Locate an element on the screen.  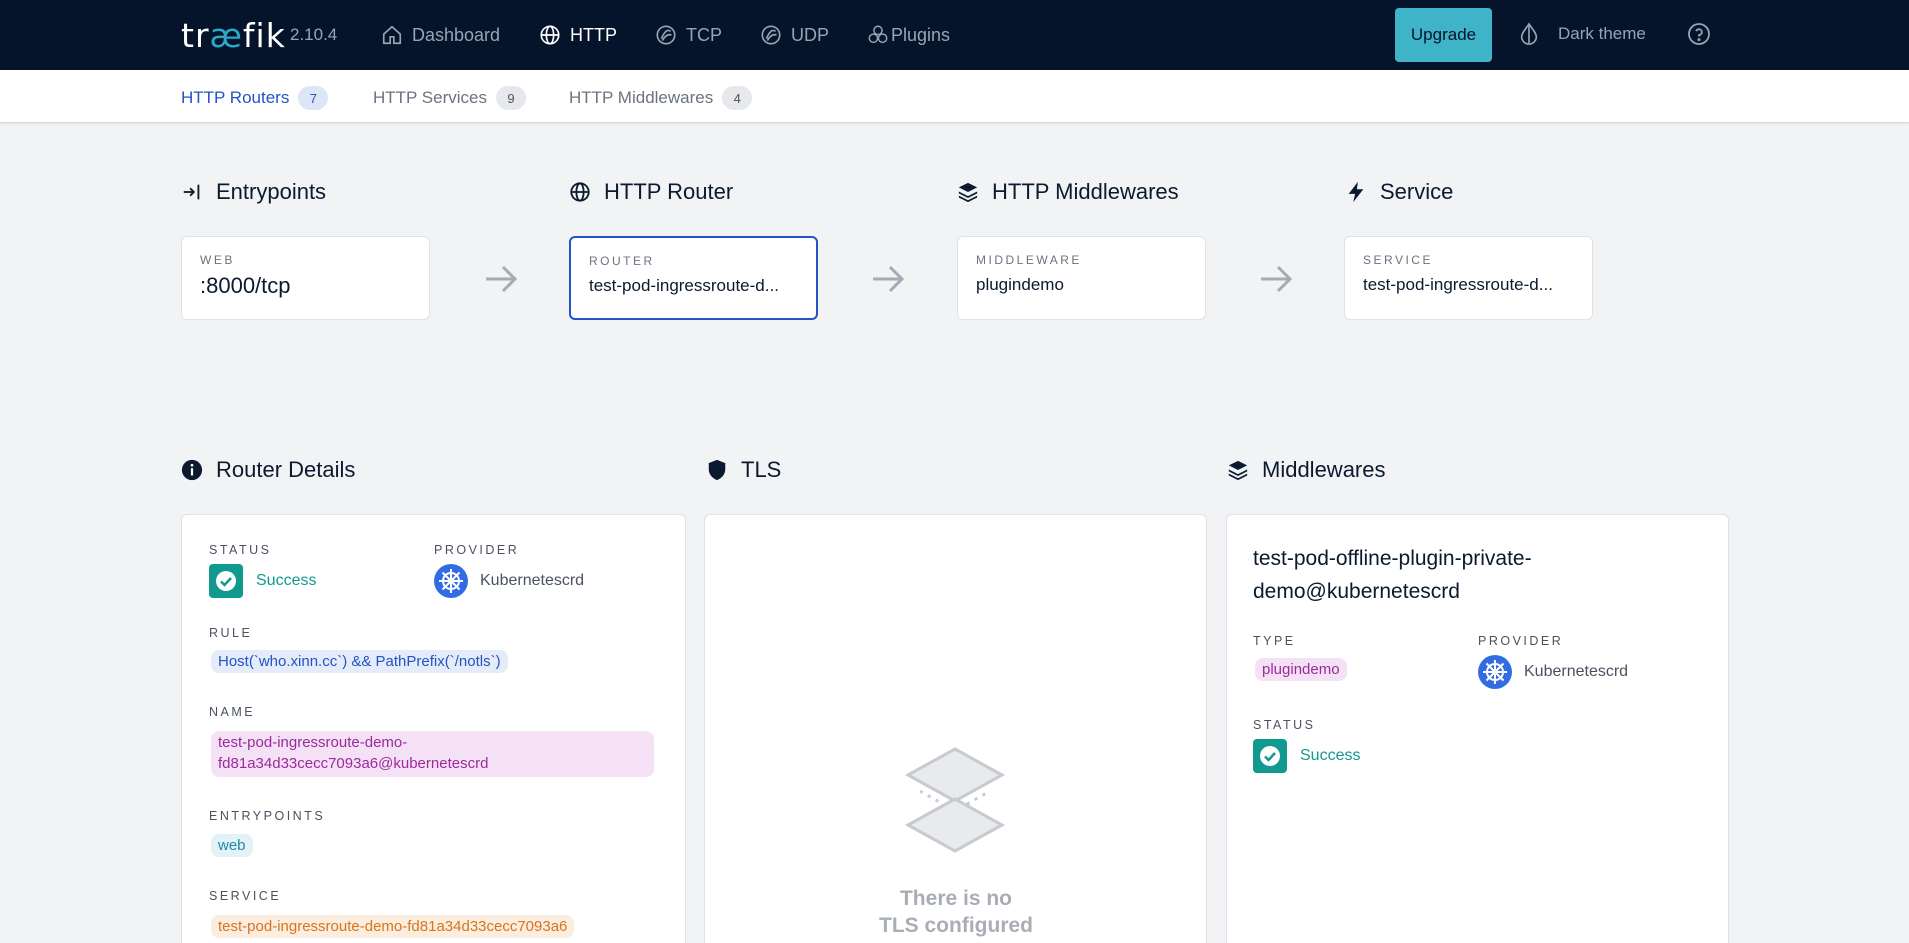
middleware-card-label: MIDDLEWARE is located at coordinates (1029, 260).